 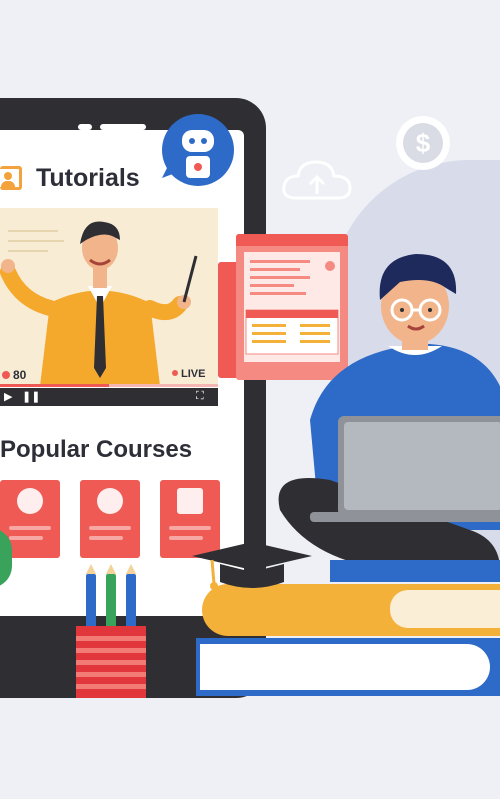 I want to click on popular-courses-title: Popular Courses, so click(x=96, y=449).